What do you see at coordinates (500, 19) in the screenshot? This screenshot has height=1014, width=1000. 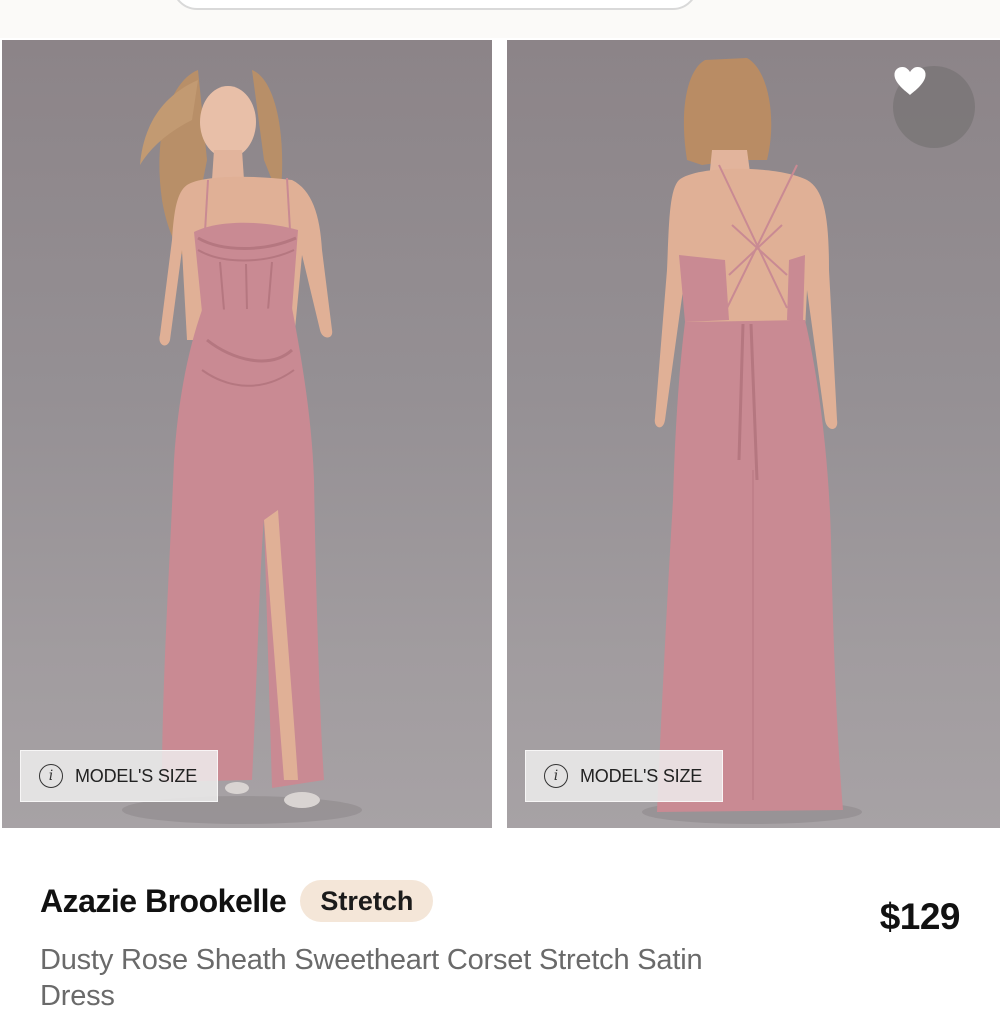 I see `top-bar` at bounding box center [500, 19].